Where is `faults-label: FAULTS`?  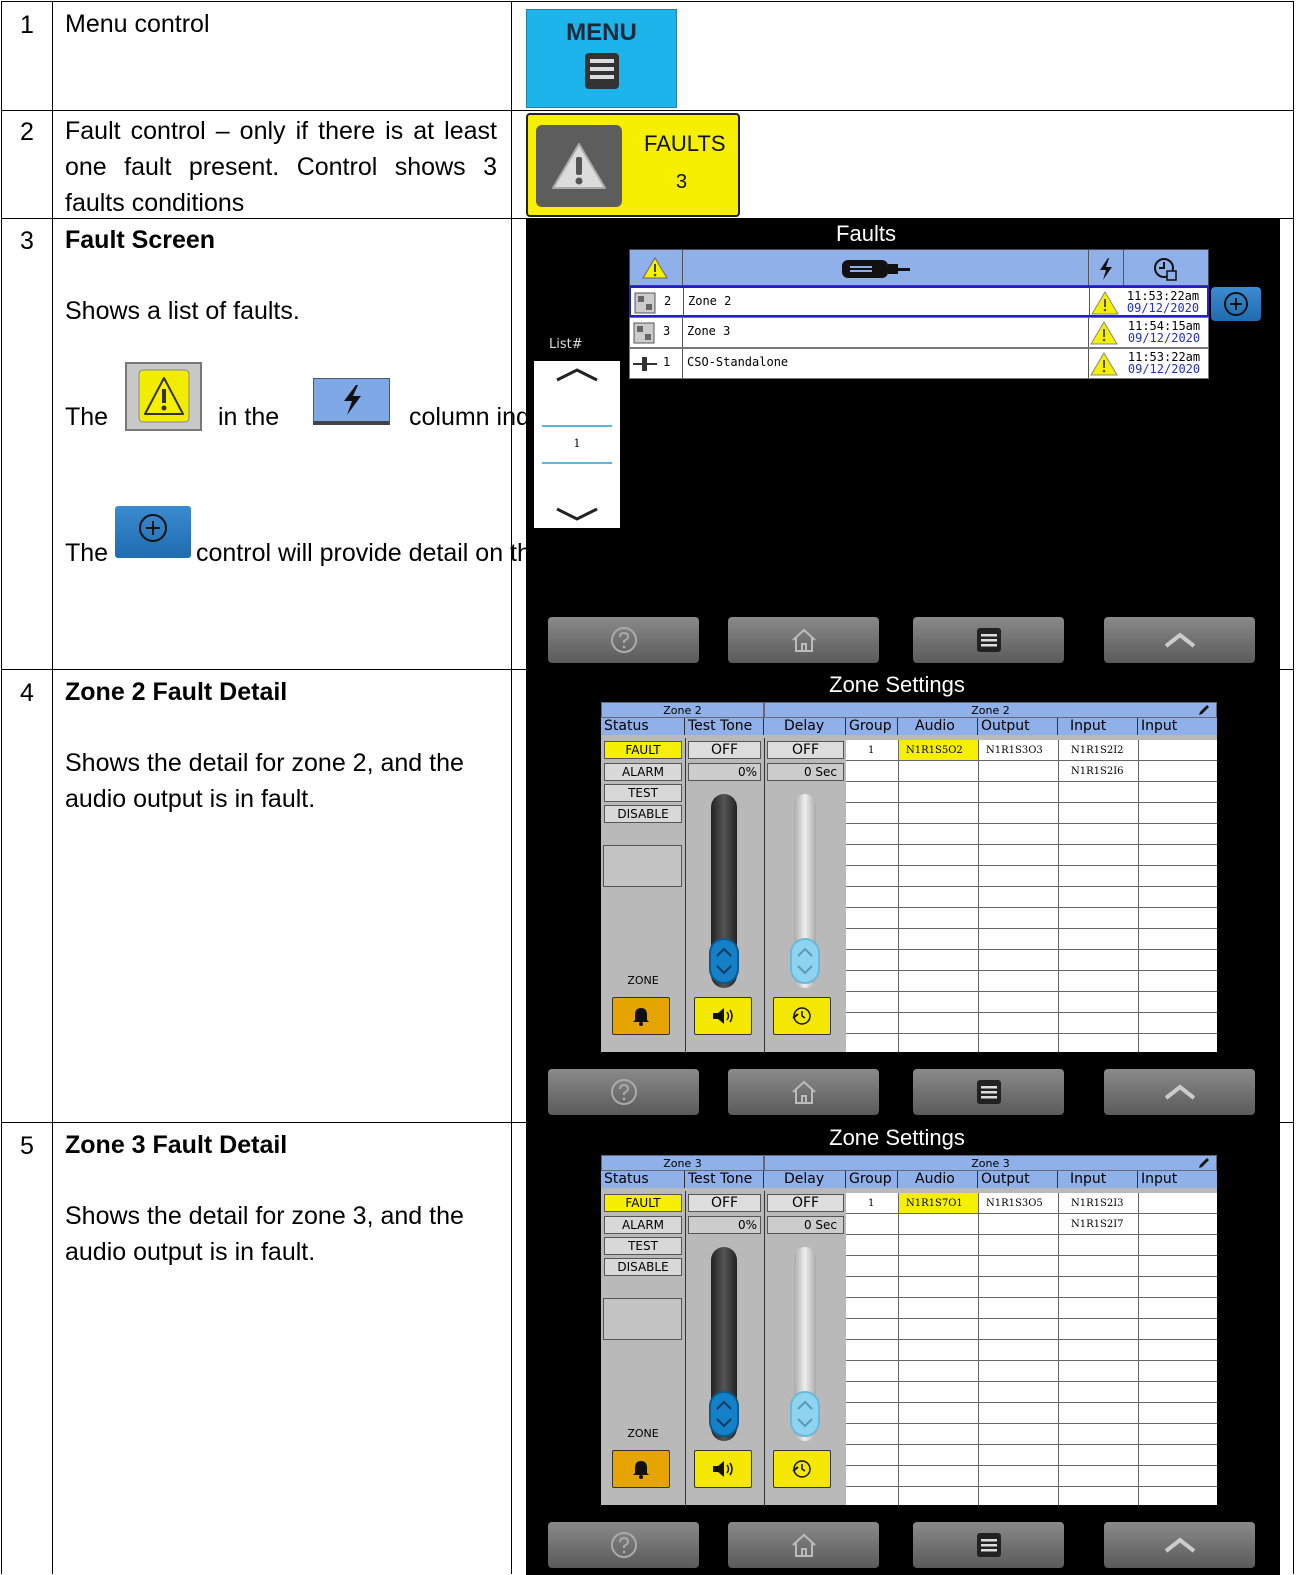 faults-label: FAULTS is located at coordinates (685, 143).